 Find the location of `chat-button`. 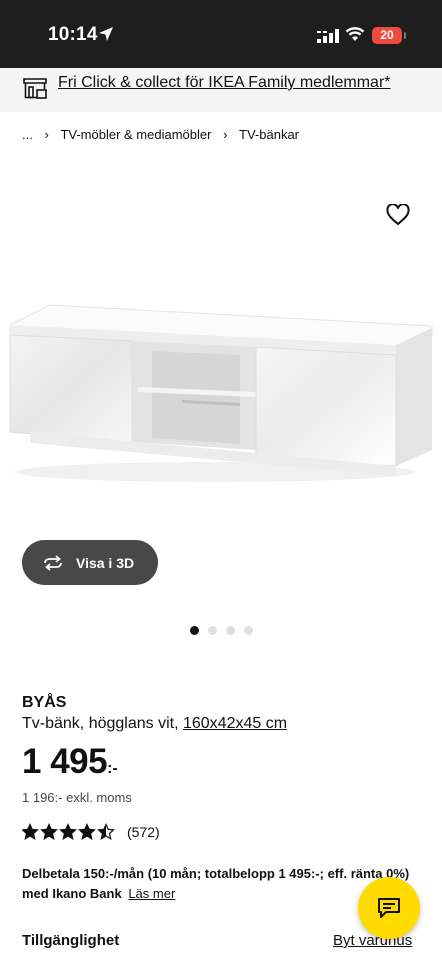

chat-button is located at coordinates (389, 908).